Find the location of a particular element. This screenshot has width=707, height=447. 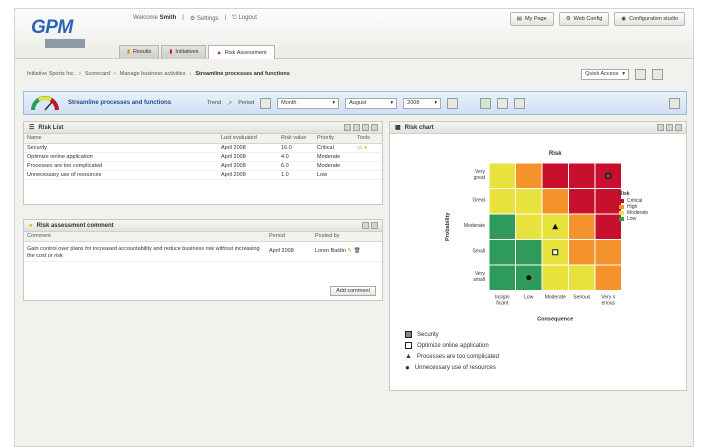

add-comment-button: Add comment is located at coordinates (353, 291).